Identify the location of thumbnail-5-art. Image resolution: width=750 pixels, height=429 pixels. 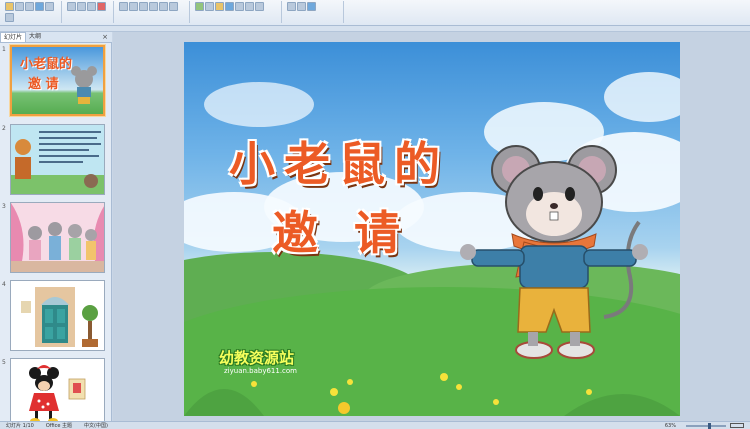
(57, 393).